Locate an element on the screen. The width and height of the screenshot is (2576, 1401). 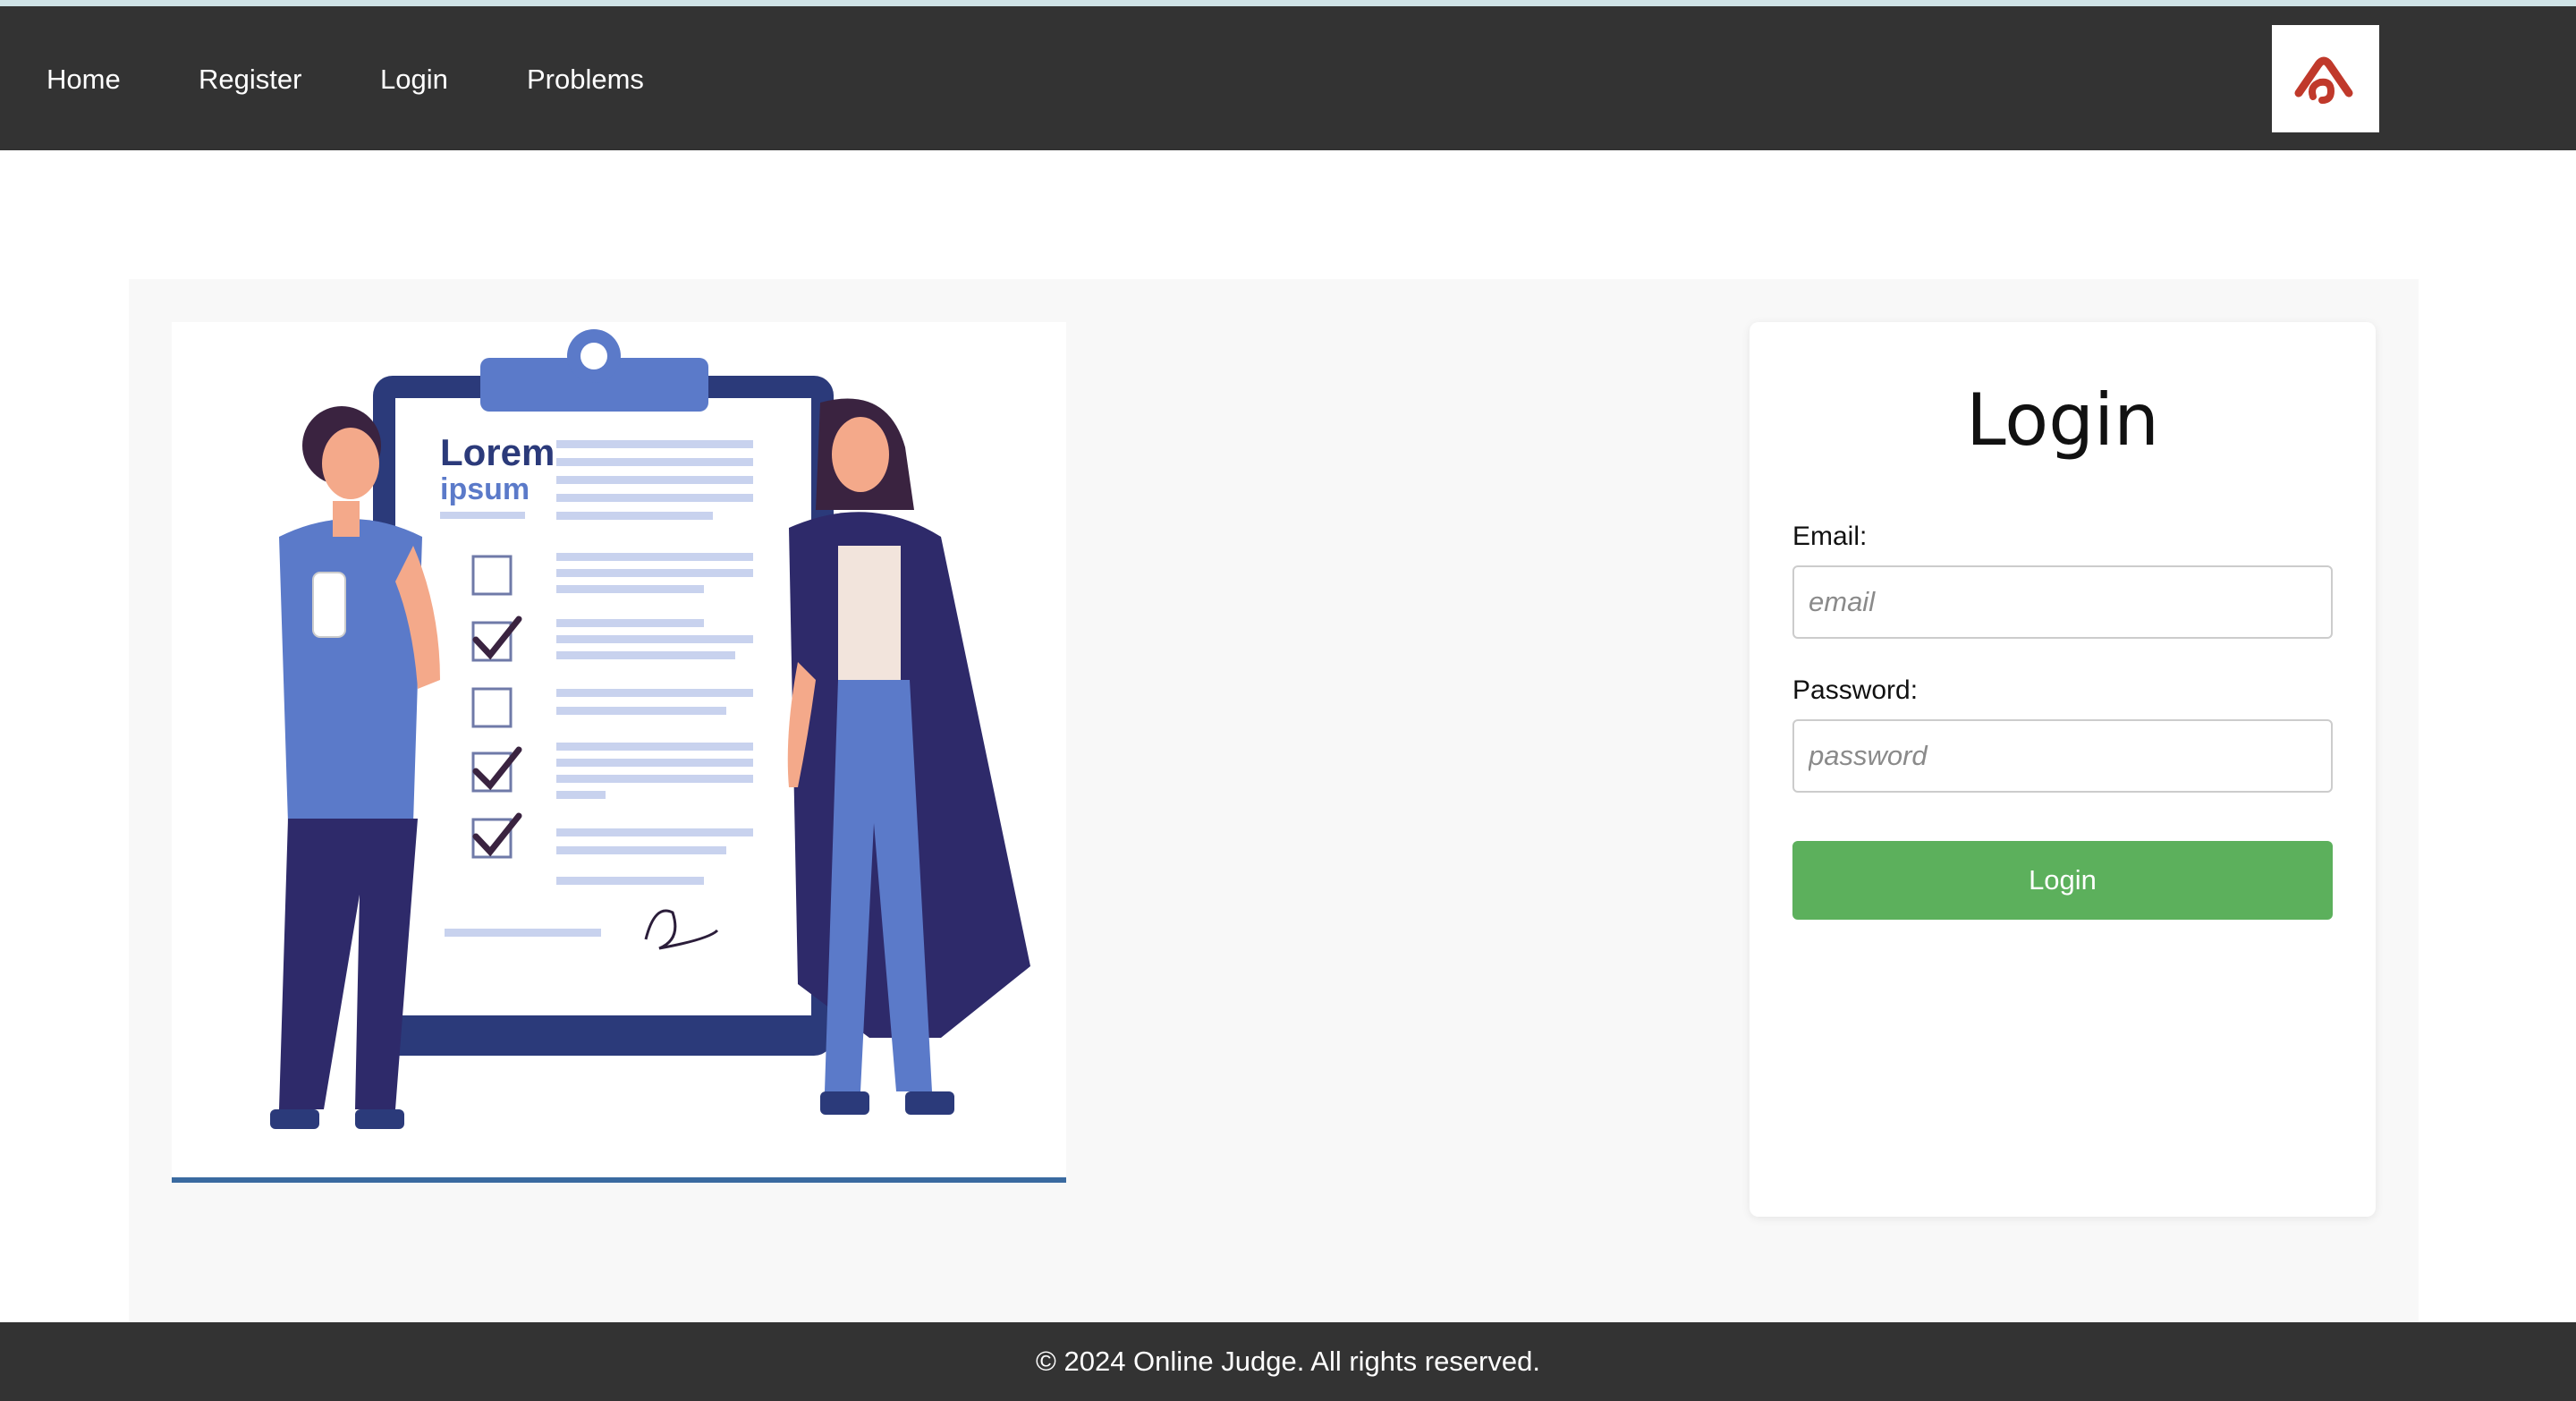
logo-icon is located at coordinates (2323, 80).